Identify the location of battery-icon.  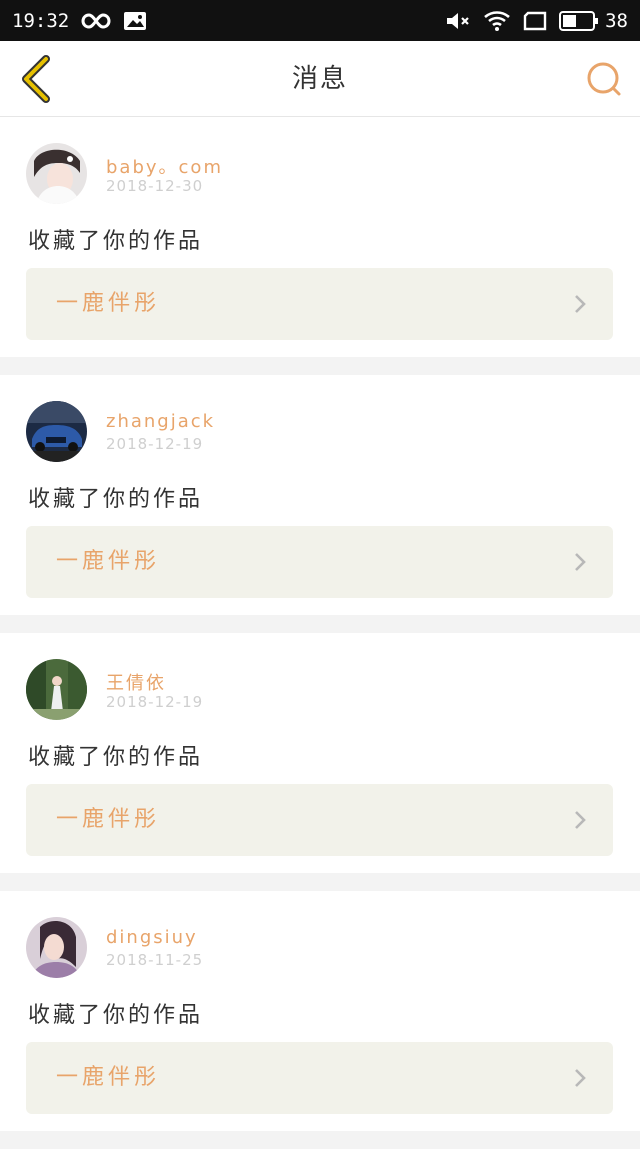
(579, 21).